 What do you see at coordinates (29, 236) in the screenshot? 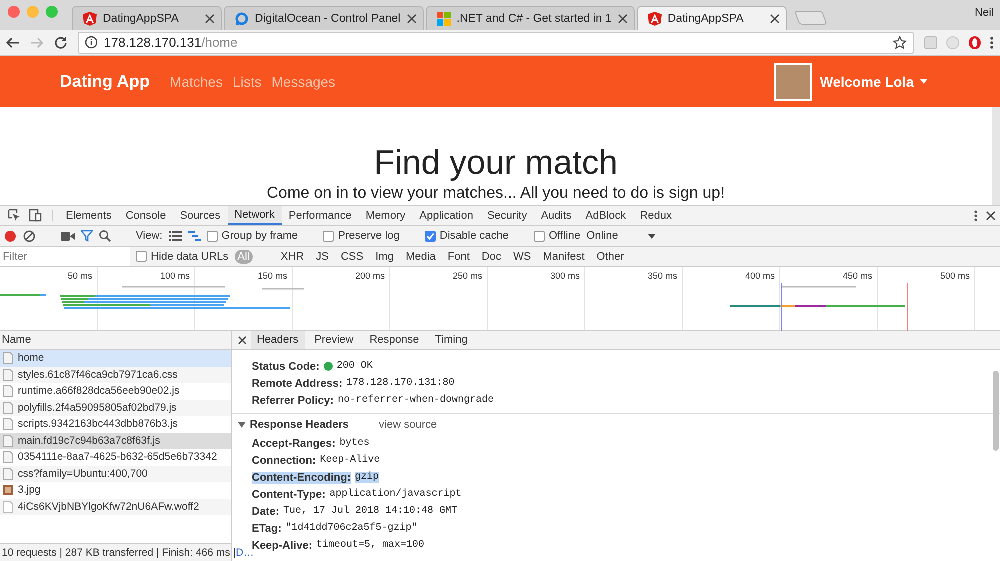
I see `clear-icon` at bounding box center [29, 236].